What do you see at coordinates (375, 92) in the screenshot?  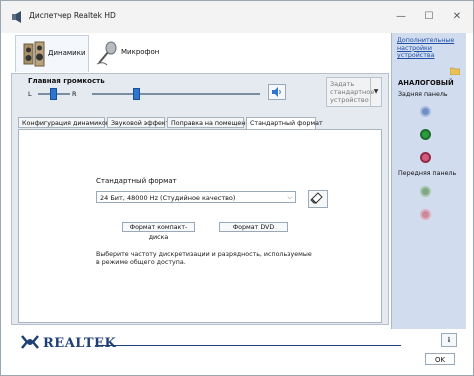 I see `chevron-down-icon: ▼` at bounding box center [375, 92].